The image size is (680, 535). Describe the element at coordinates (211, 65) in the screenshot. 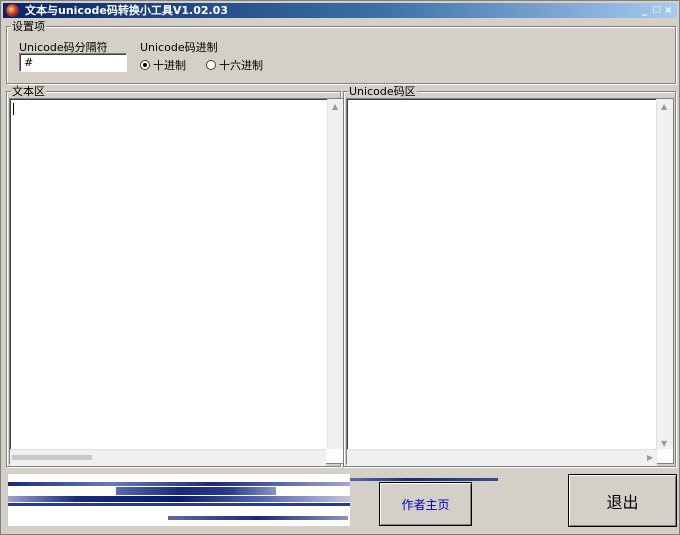

I see `radio-hex-indicator` at that location.